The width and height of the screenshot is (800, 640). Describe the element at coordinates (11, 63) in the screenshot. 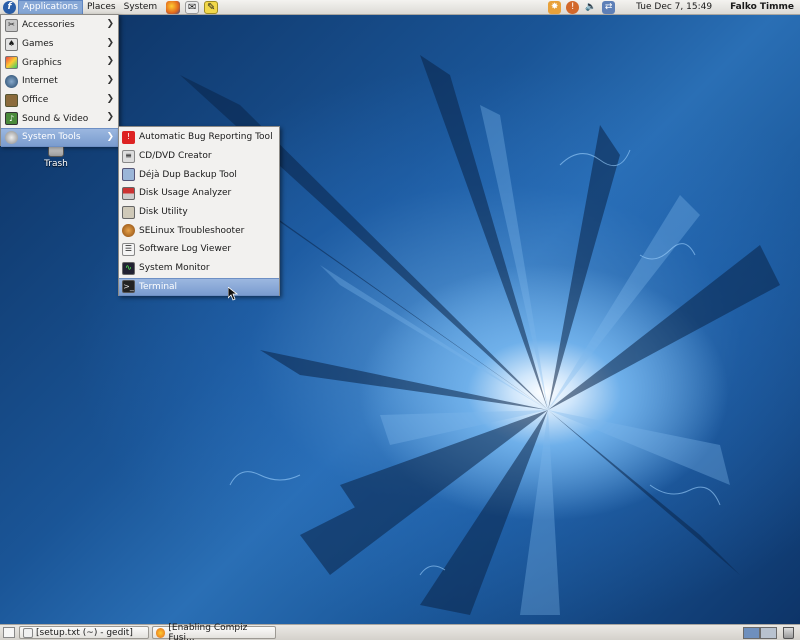

I see `graphics-icon` at that location.